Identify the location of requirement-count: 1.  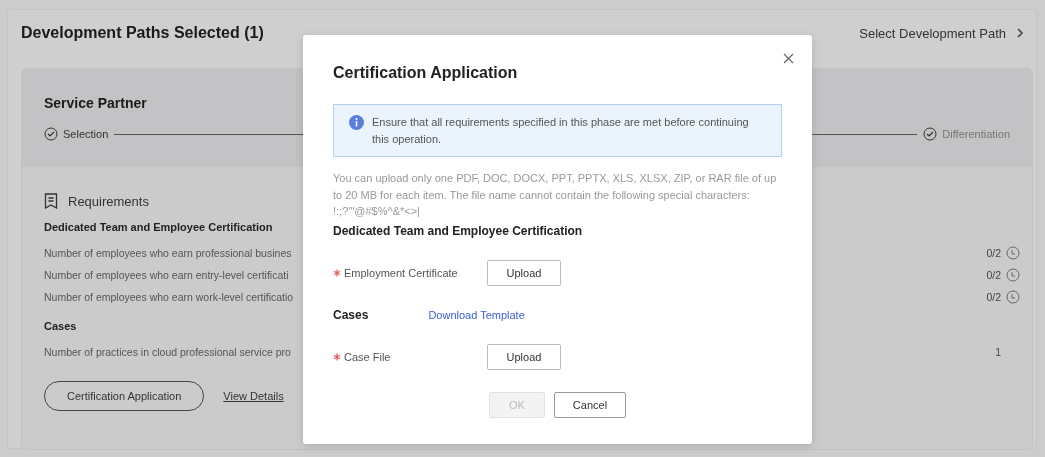
(998, 352).